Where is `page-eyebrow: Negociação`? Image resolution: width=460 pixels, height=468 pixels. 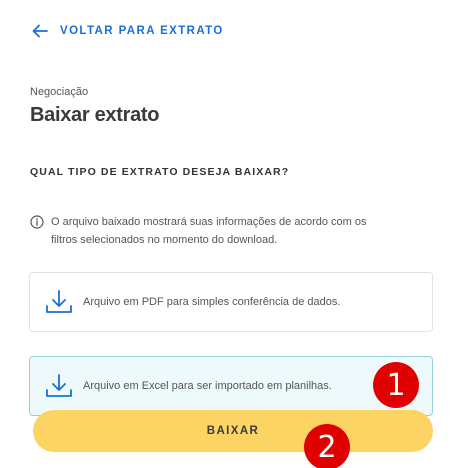
page-eyebrow: Negociação is located at coordinates (59, 92).